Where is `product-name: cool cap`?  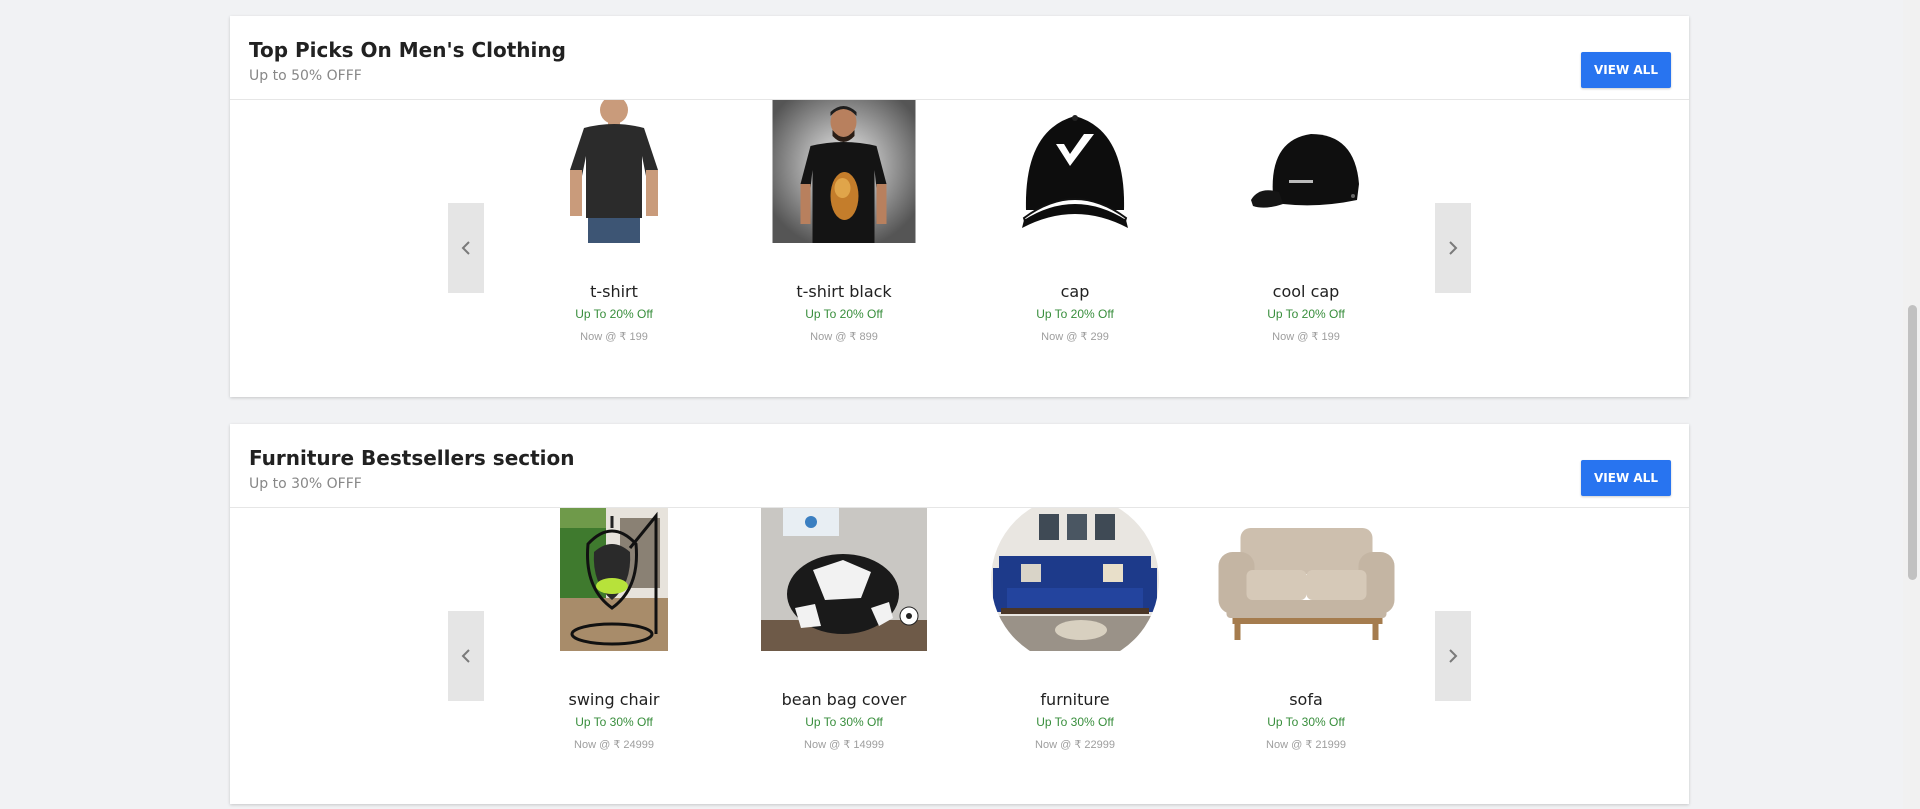
product-name: cool cap is located at coordinates (1306, 291).